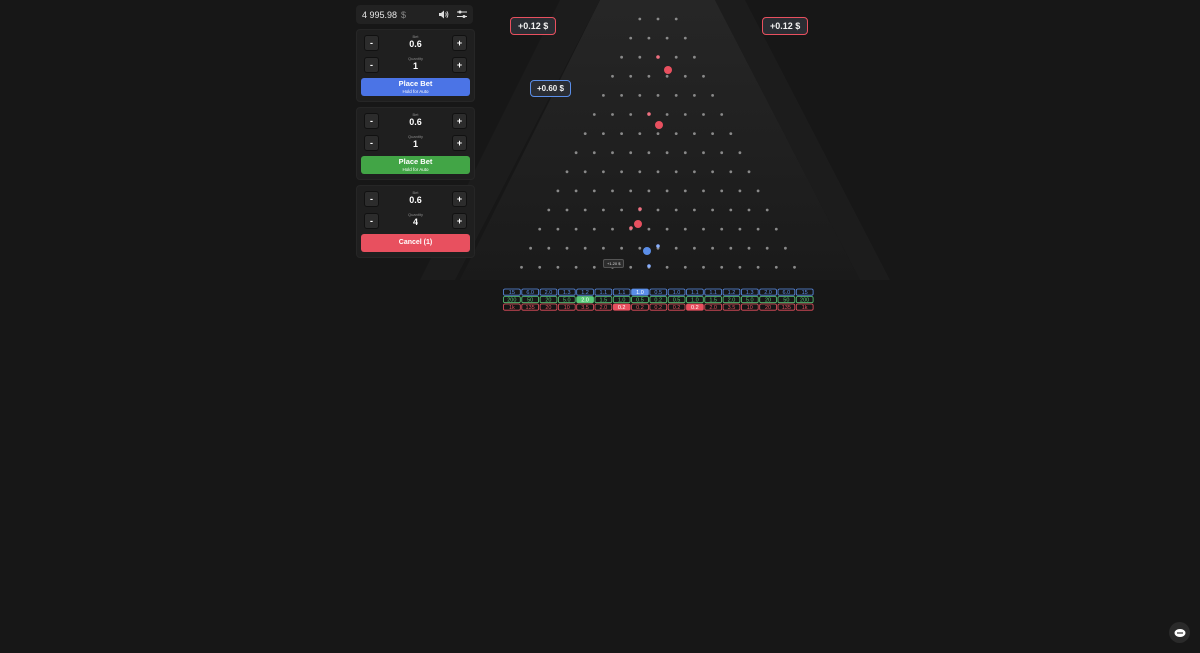 The height and width of the screenshot is (653, 1200). What do you see at coordinates (622, 301) in the screenshot?
I see `green-multiplier-label: 1.0` at bounding box center [622, 301].